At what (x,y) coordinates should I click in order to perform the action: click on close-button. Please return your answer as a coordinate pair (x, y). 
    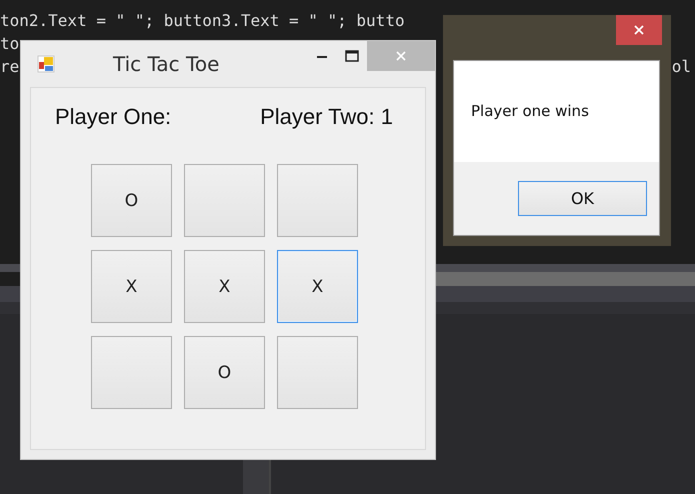
    Looking at the image, I should click on (639, 30).